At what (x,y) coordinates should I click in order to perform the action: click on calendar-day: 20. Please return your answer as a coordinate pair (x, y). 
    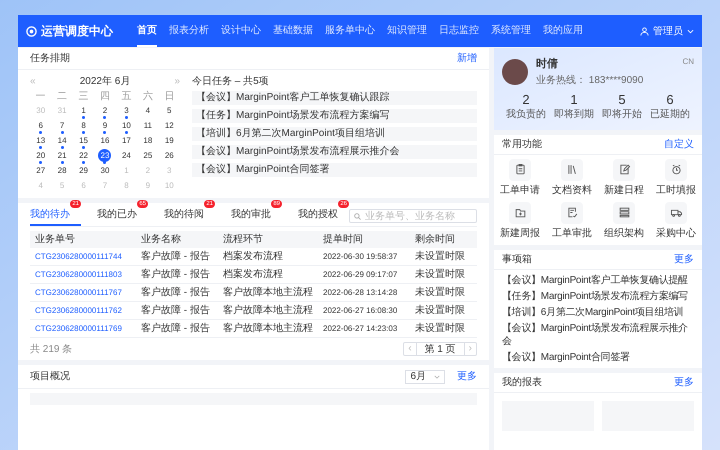
    Looking at the image, I should click on (41, 155).